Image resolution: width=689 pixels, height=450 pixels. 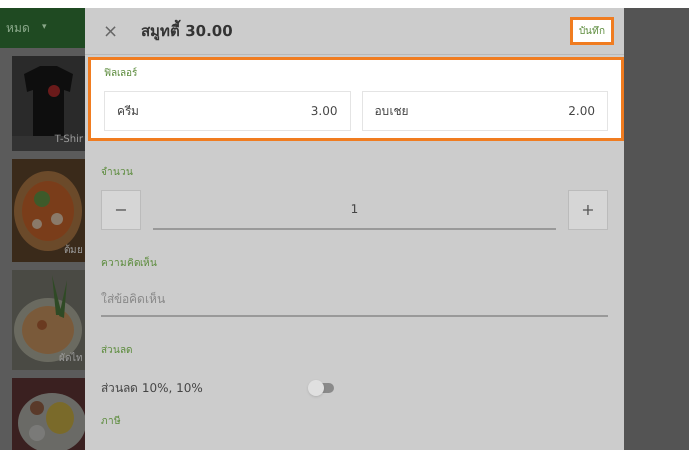 I want to click on section-label: ส่วนลด, so click(x=117, y=351).